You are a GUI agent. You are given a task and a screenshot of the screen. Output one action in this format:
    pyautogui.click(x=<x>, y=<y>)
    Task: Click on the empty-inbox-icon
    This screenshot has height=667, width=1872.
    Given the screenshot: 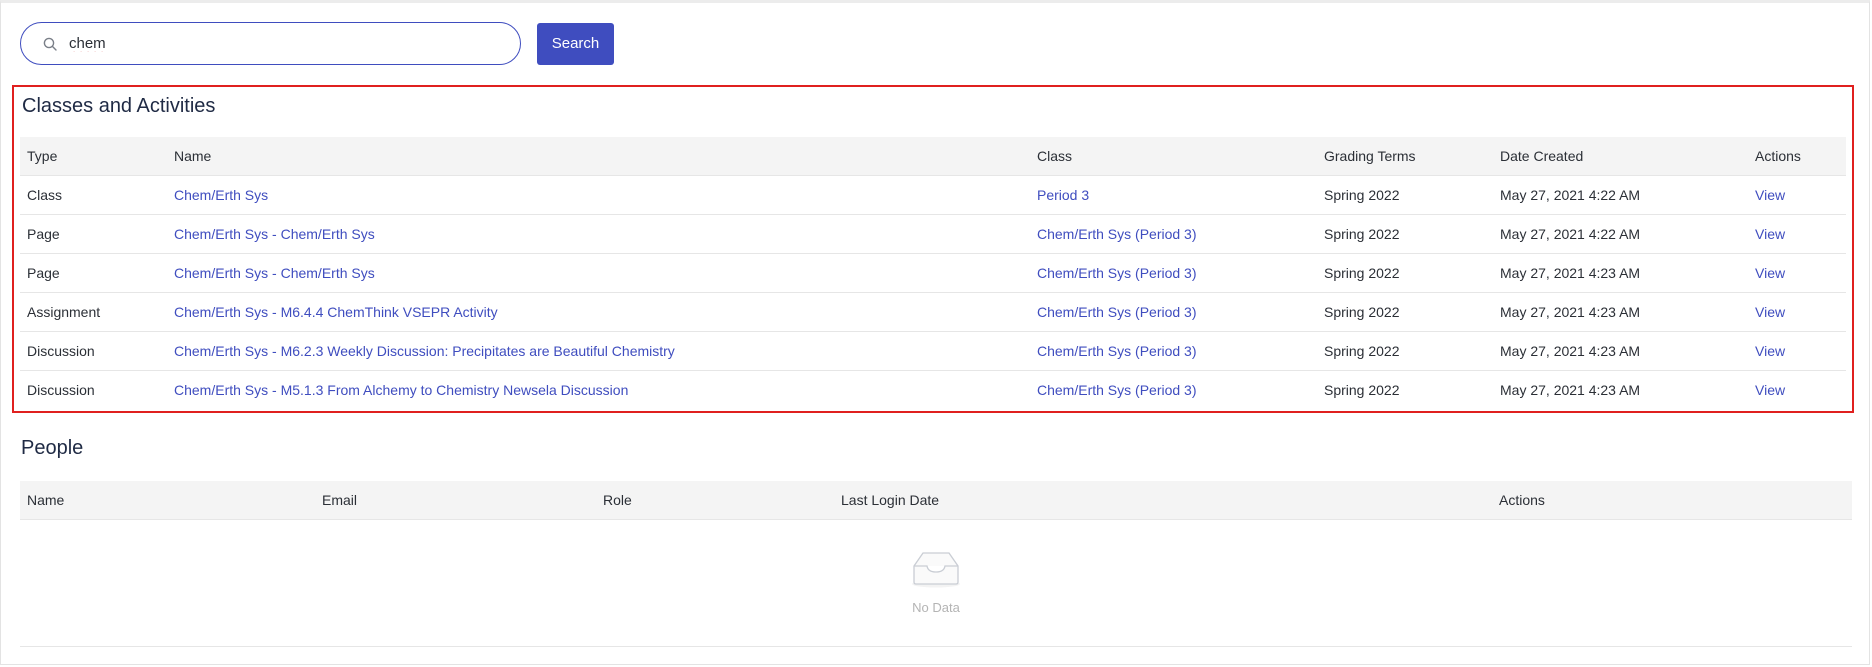 What is the action you would take?
    pyautogui.click(x=936, y=570)
    